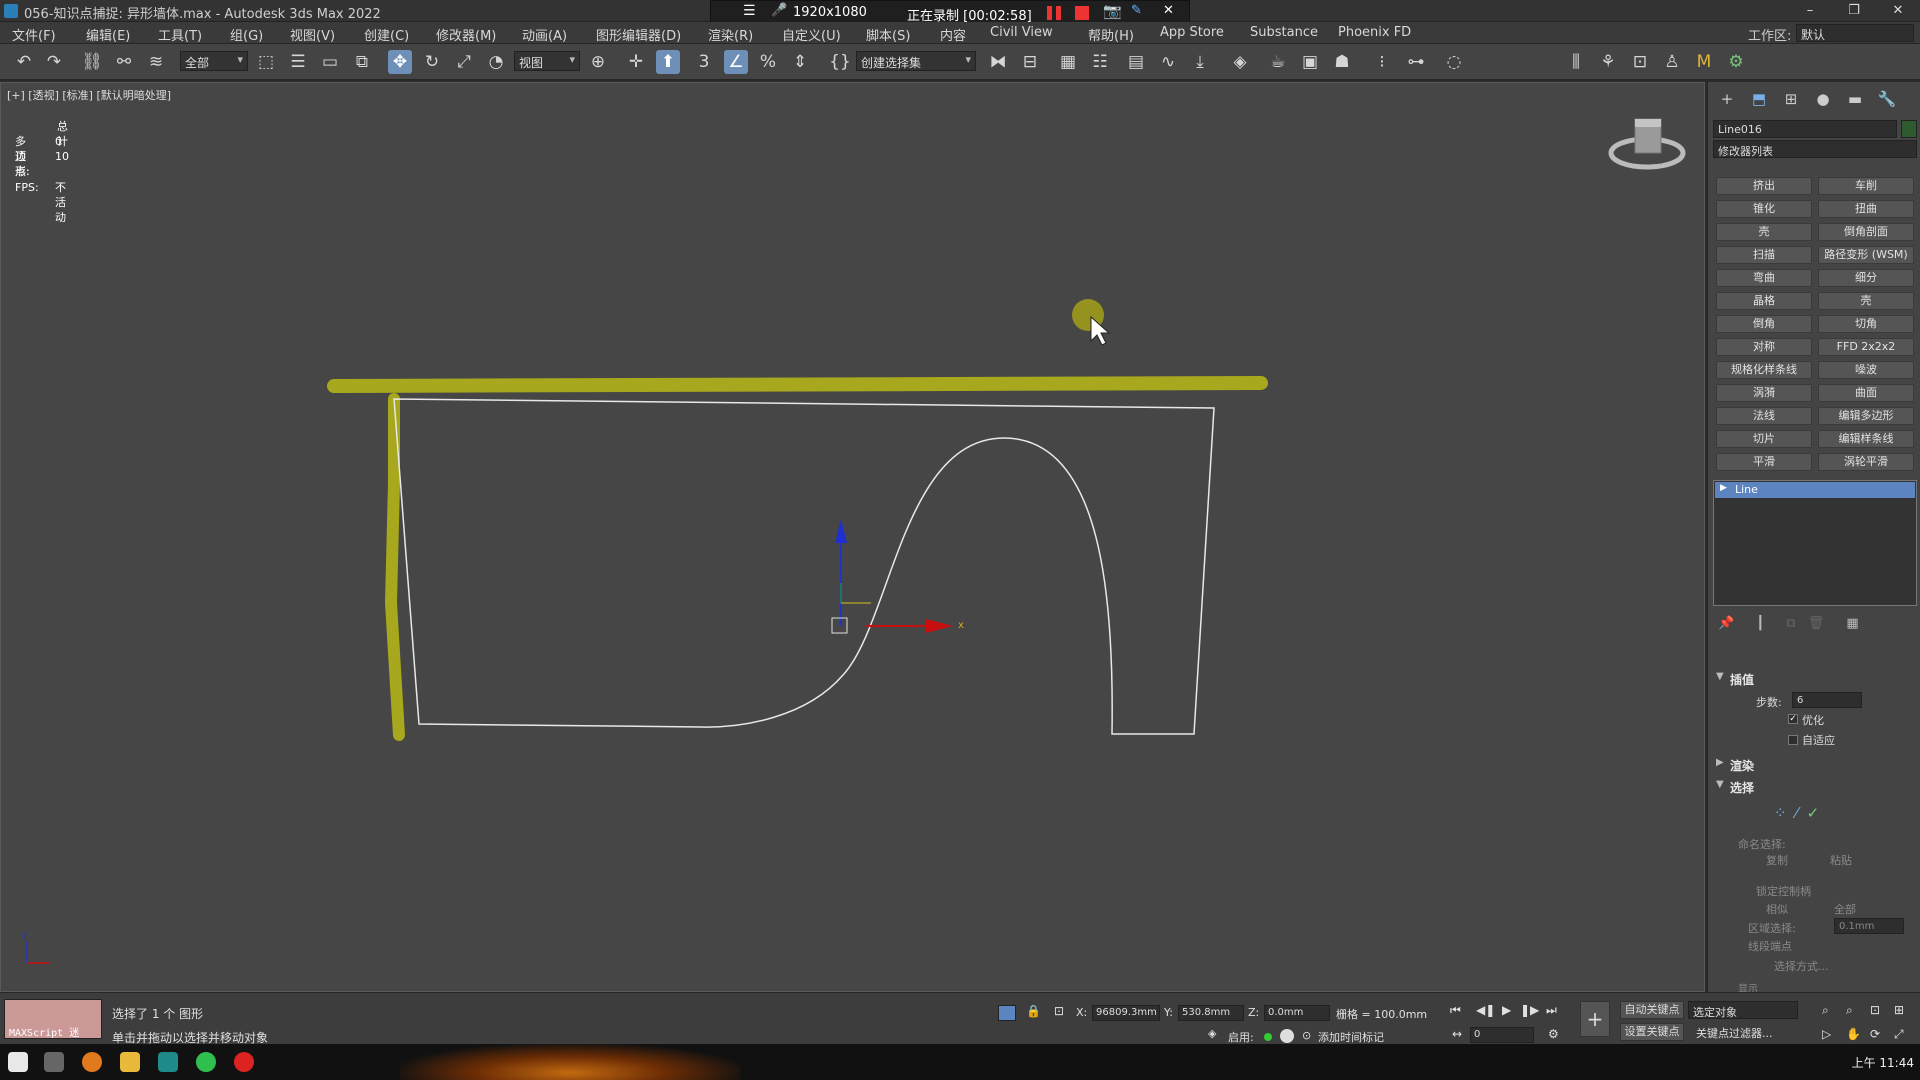 This screenshot has height=1080, width=1920. What do you see at coordinates (124, 62) in the screenshot?
I see `unlink-icon: ⚯` at bounding box center [124, 62].